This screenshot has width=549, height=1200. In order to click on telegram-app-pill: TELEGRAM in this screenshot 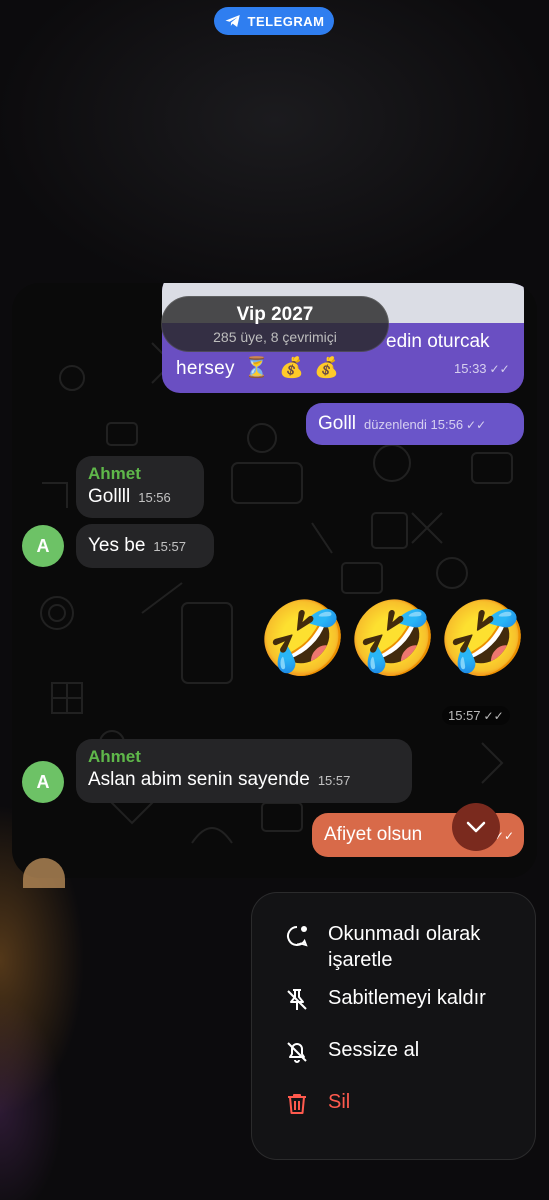, I will do `click(274, 21)`.